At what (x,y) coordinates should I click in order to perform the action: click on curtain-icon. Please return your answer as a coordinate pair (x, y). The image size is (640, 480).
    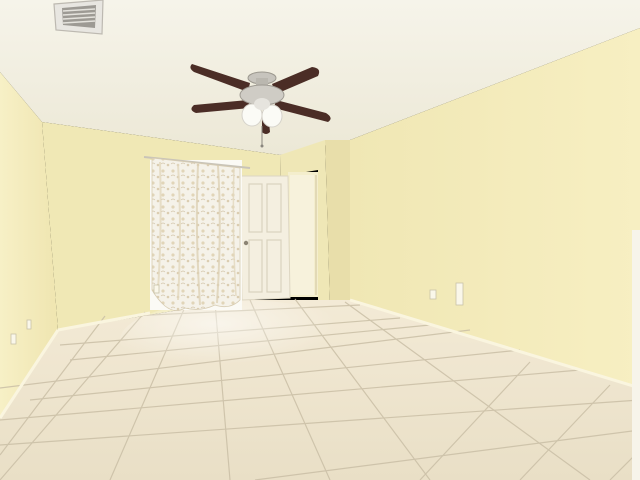
    Looking at the image, I should click on (196, 234).